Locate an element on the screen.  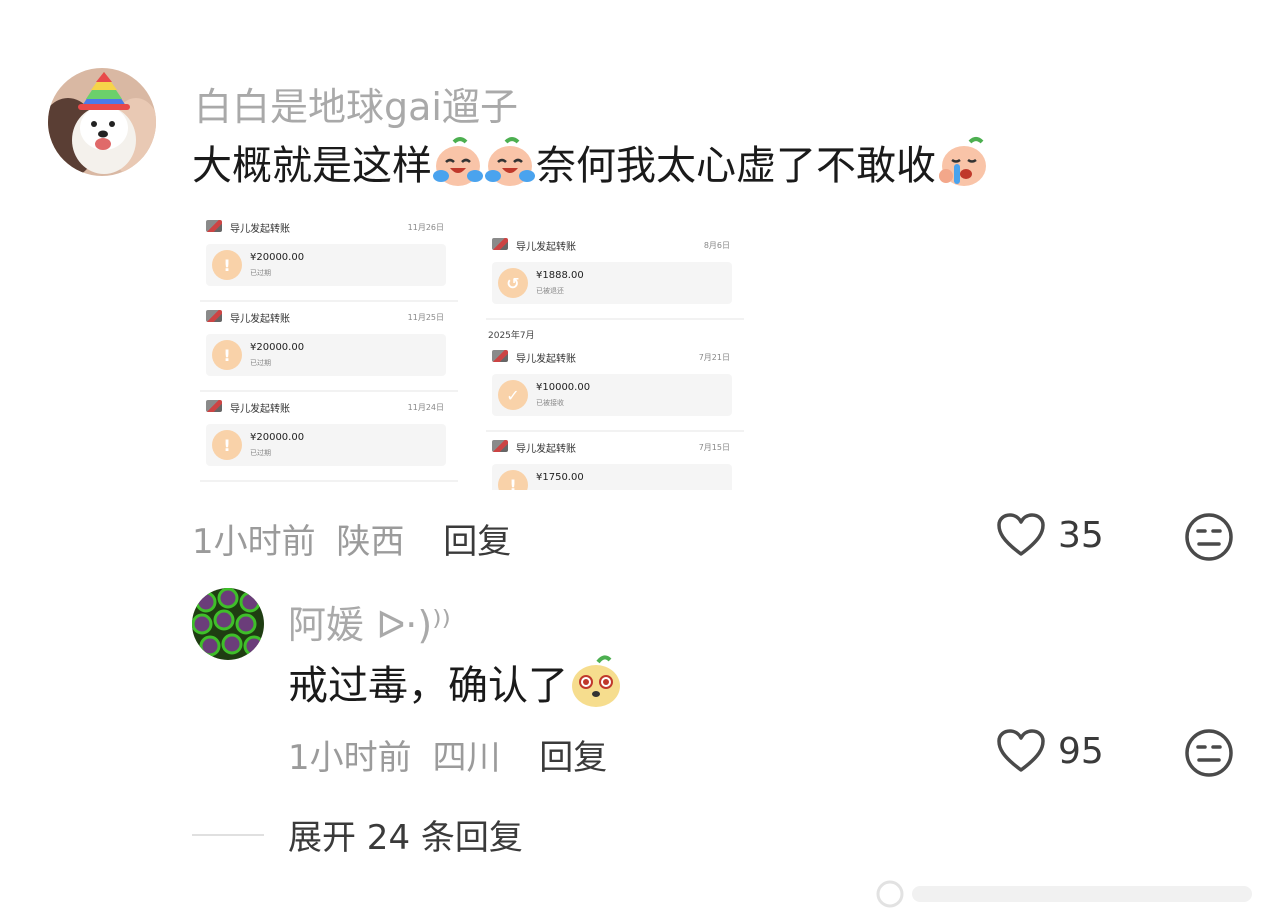
crying-emoji-icon is located at coordinates (962, 161).